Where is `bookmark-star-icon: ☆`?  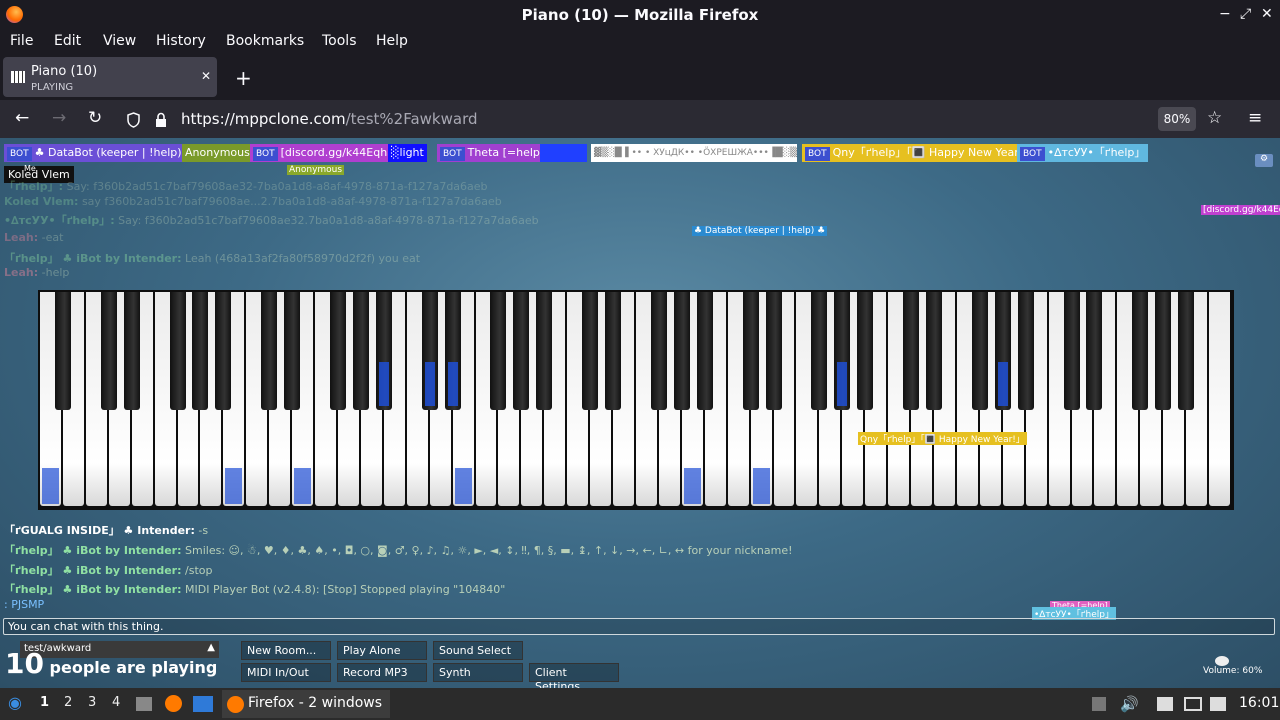
bookmark-star-icon: ☆ is located at coordinates (1214, 118).